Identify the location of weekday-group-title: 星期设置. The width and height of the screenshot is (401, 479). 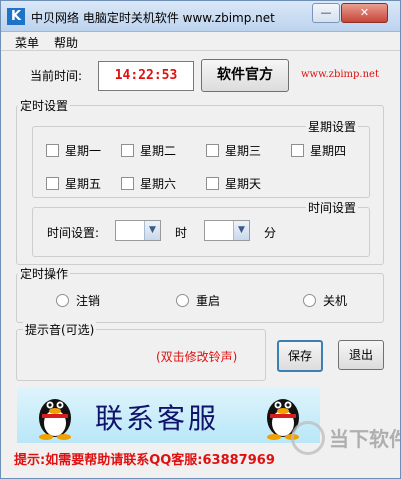
(332, 126).